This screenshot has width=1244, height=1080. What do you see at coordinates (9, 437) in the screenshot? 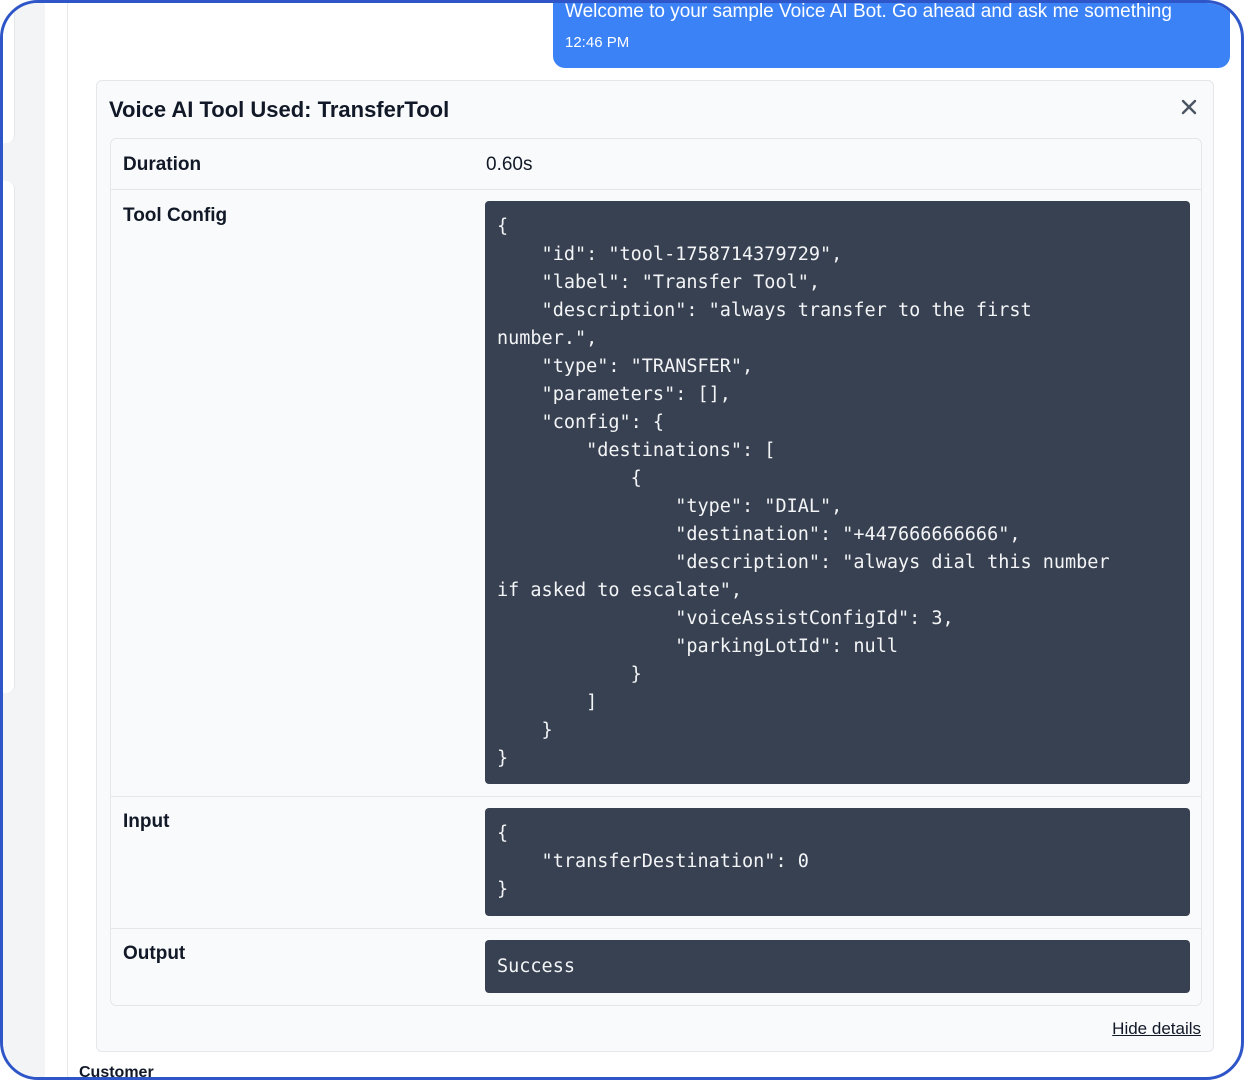
I see `sidebar-panel-middle` at bounding box center [9, 437].